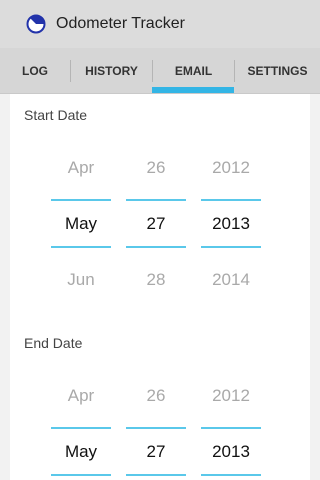 This screenshot has height=480, width=320. I want to click on end-year-picker: 2012 2013, so click(231, 431).